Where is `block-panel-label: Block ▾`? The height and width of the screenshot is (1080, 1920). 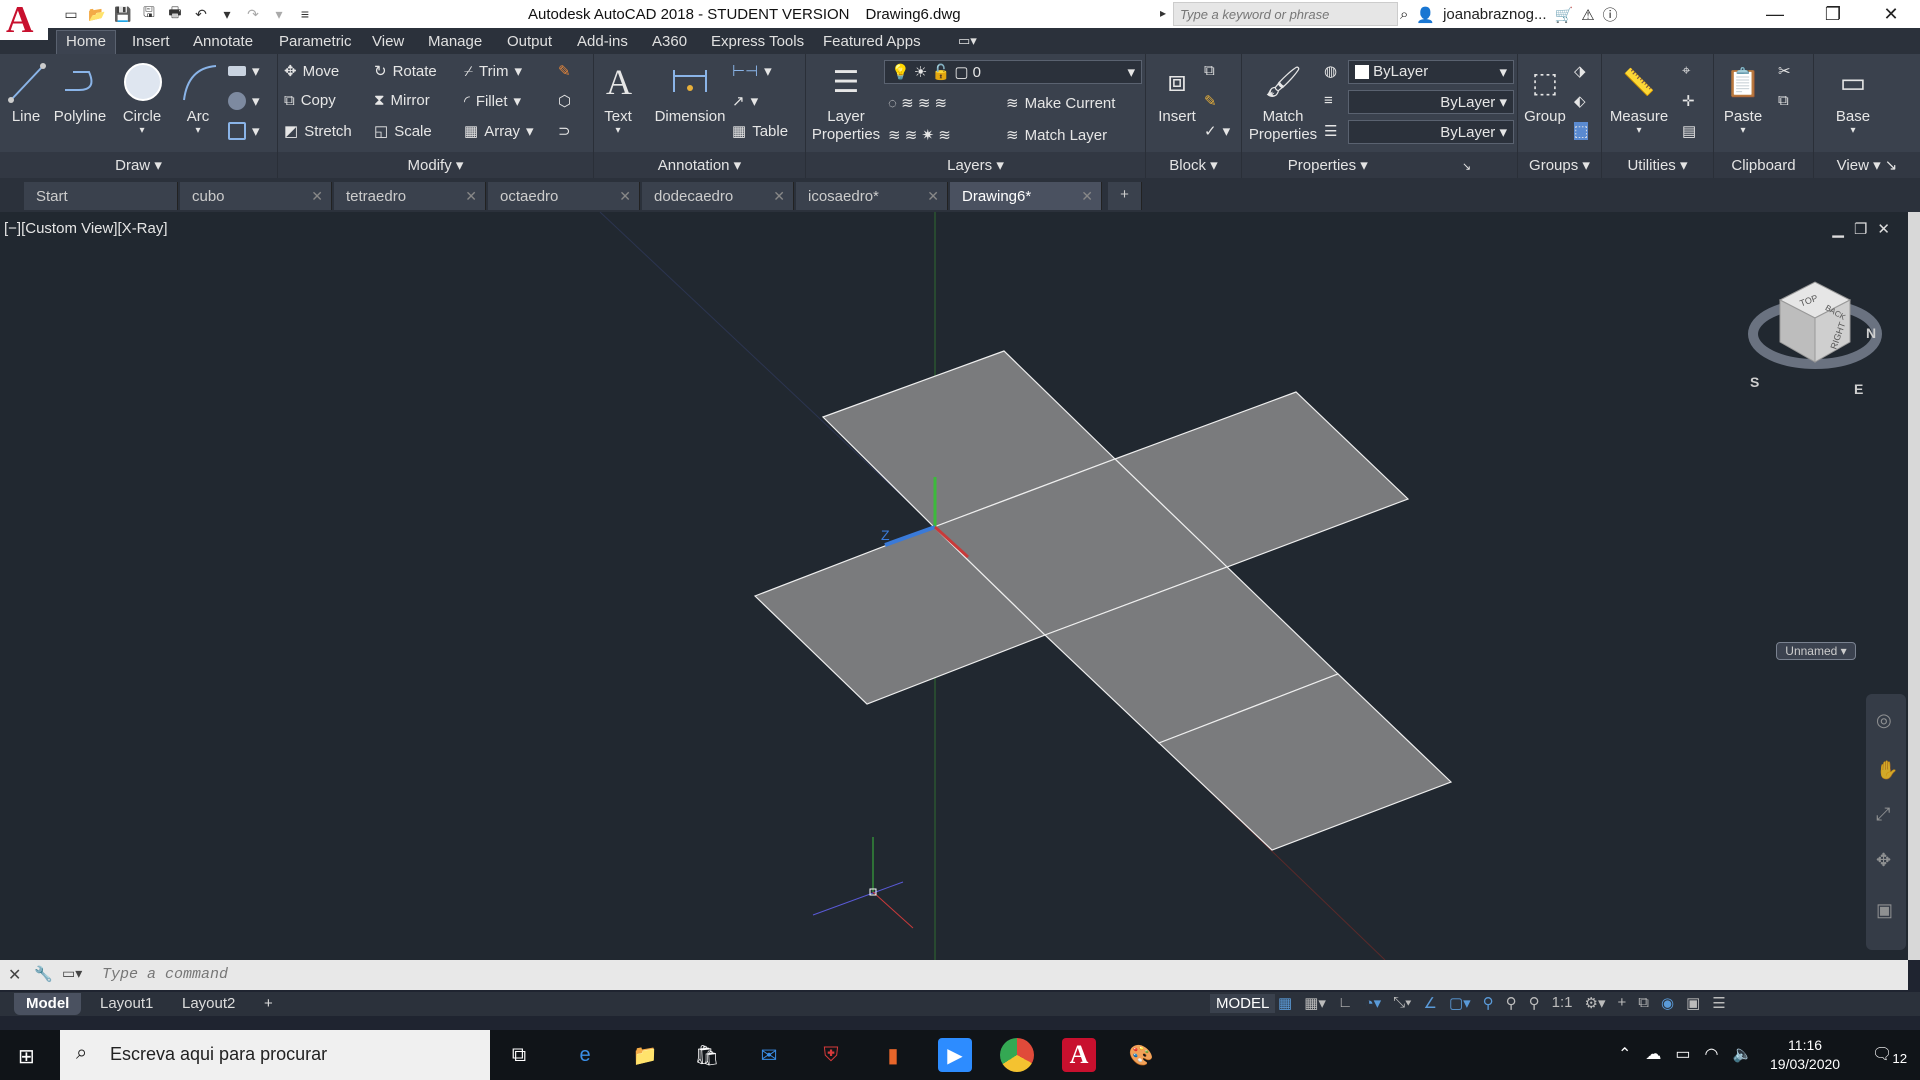 block-panel-label: Block ▾ is located at coordinates (1193, 165).